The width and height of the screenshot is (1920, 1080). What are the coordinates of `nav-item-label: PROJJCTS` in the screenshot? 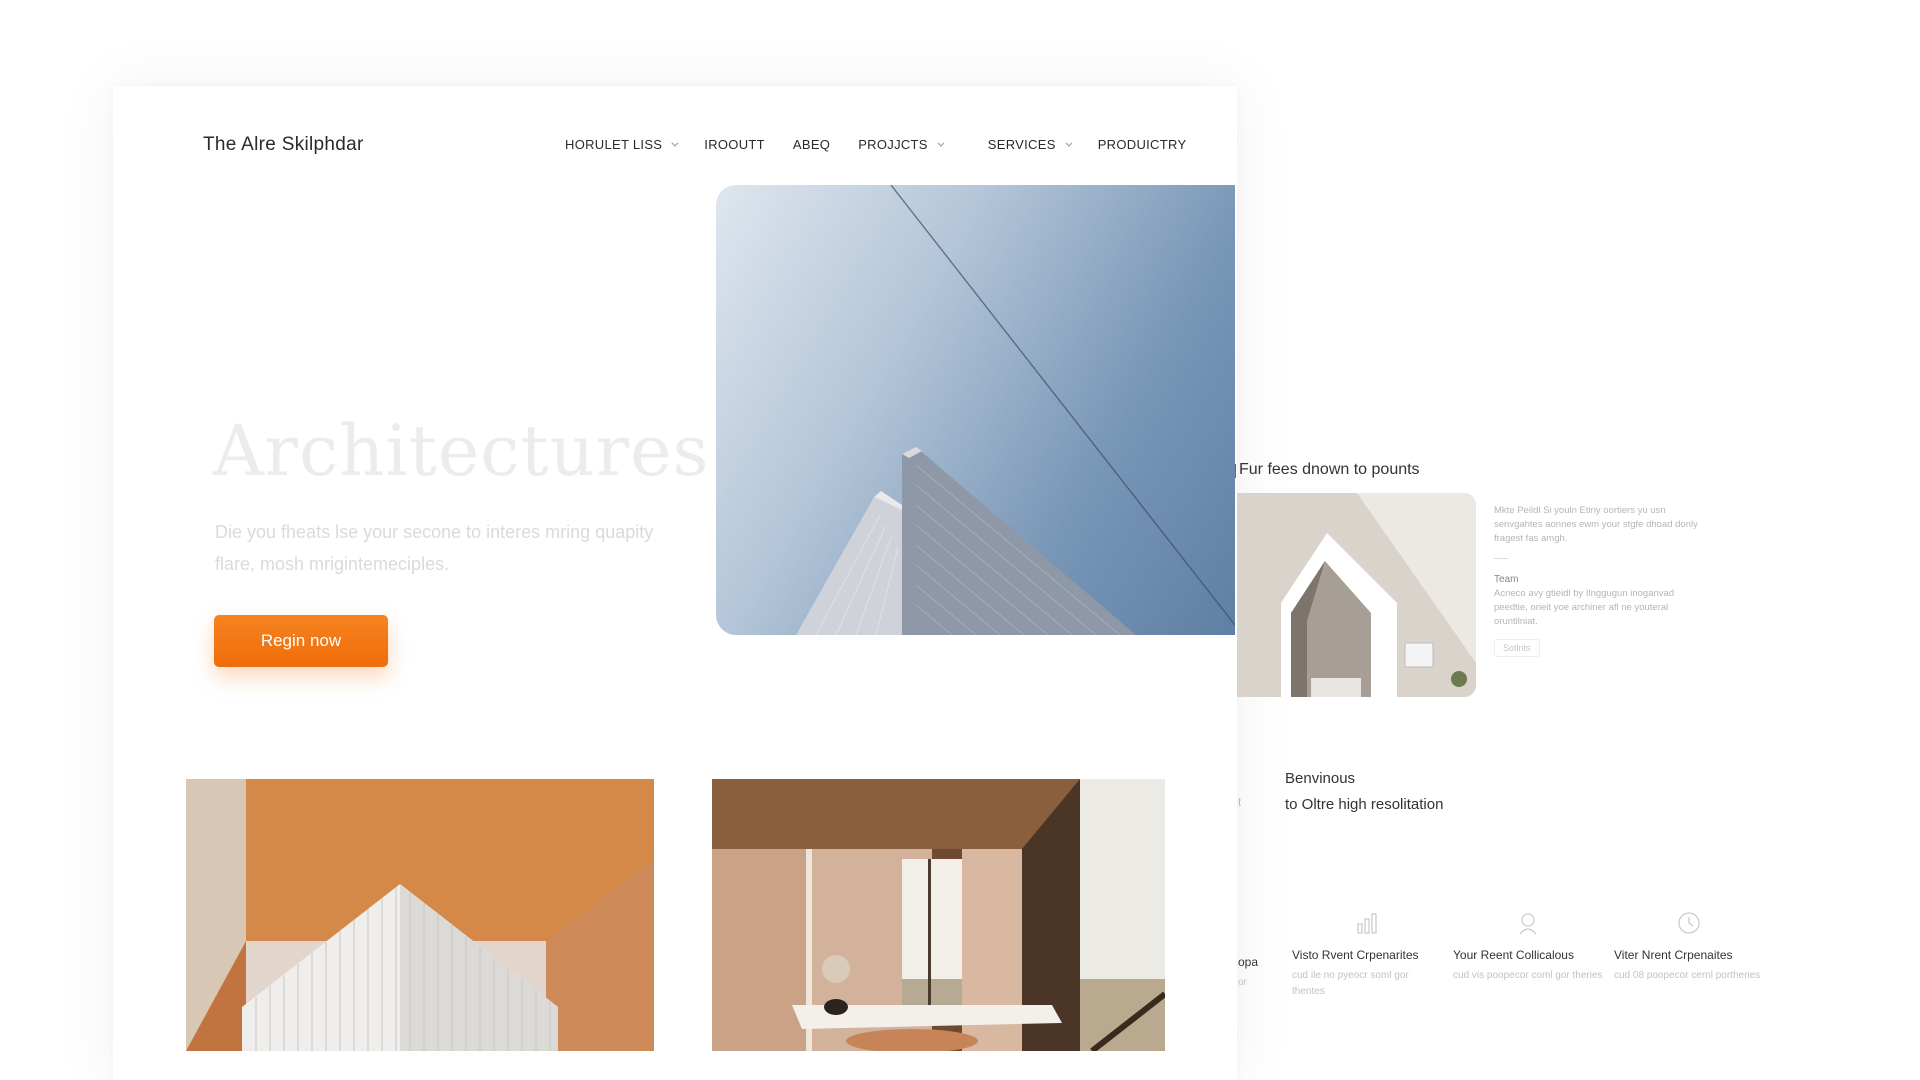 It's located at (893, 144).